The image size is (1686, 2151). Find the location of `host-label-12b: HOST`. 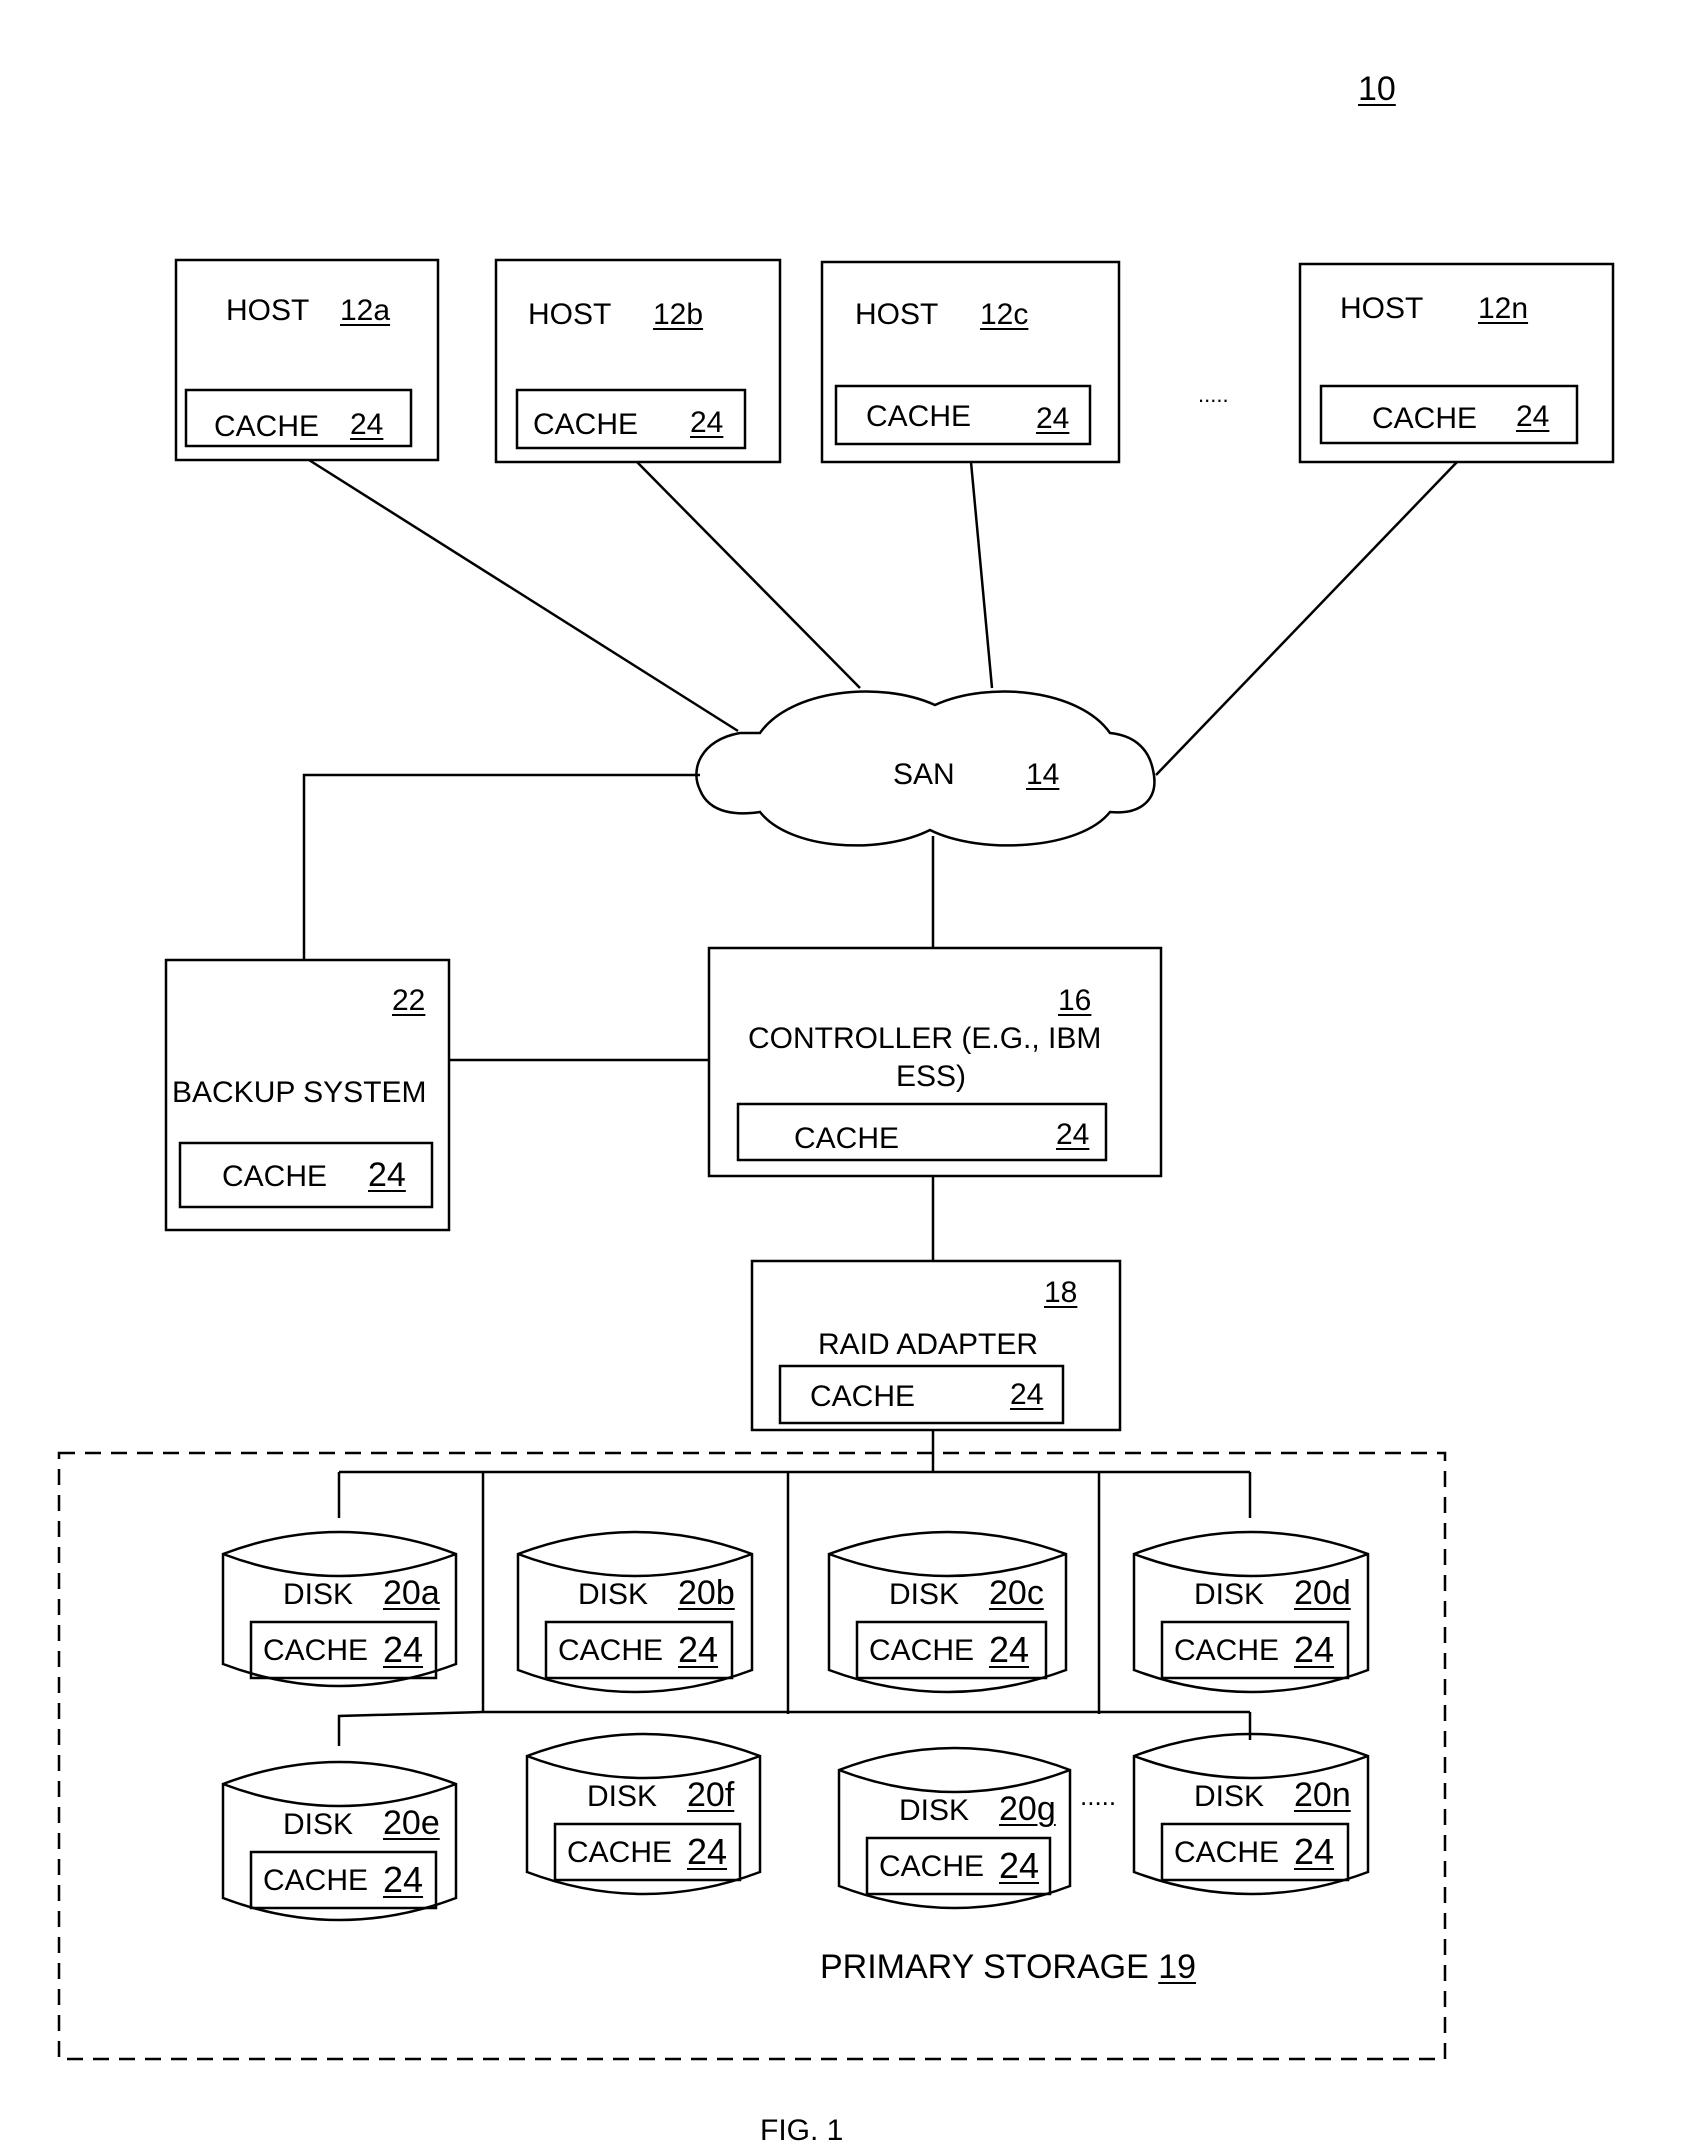

host-label-12b: HOST is located at coordinates (570, 314).